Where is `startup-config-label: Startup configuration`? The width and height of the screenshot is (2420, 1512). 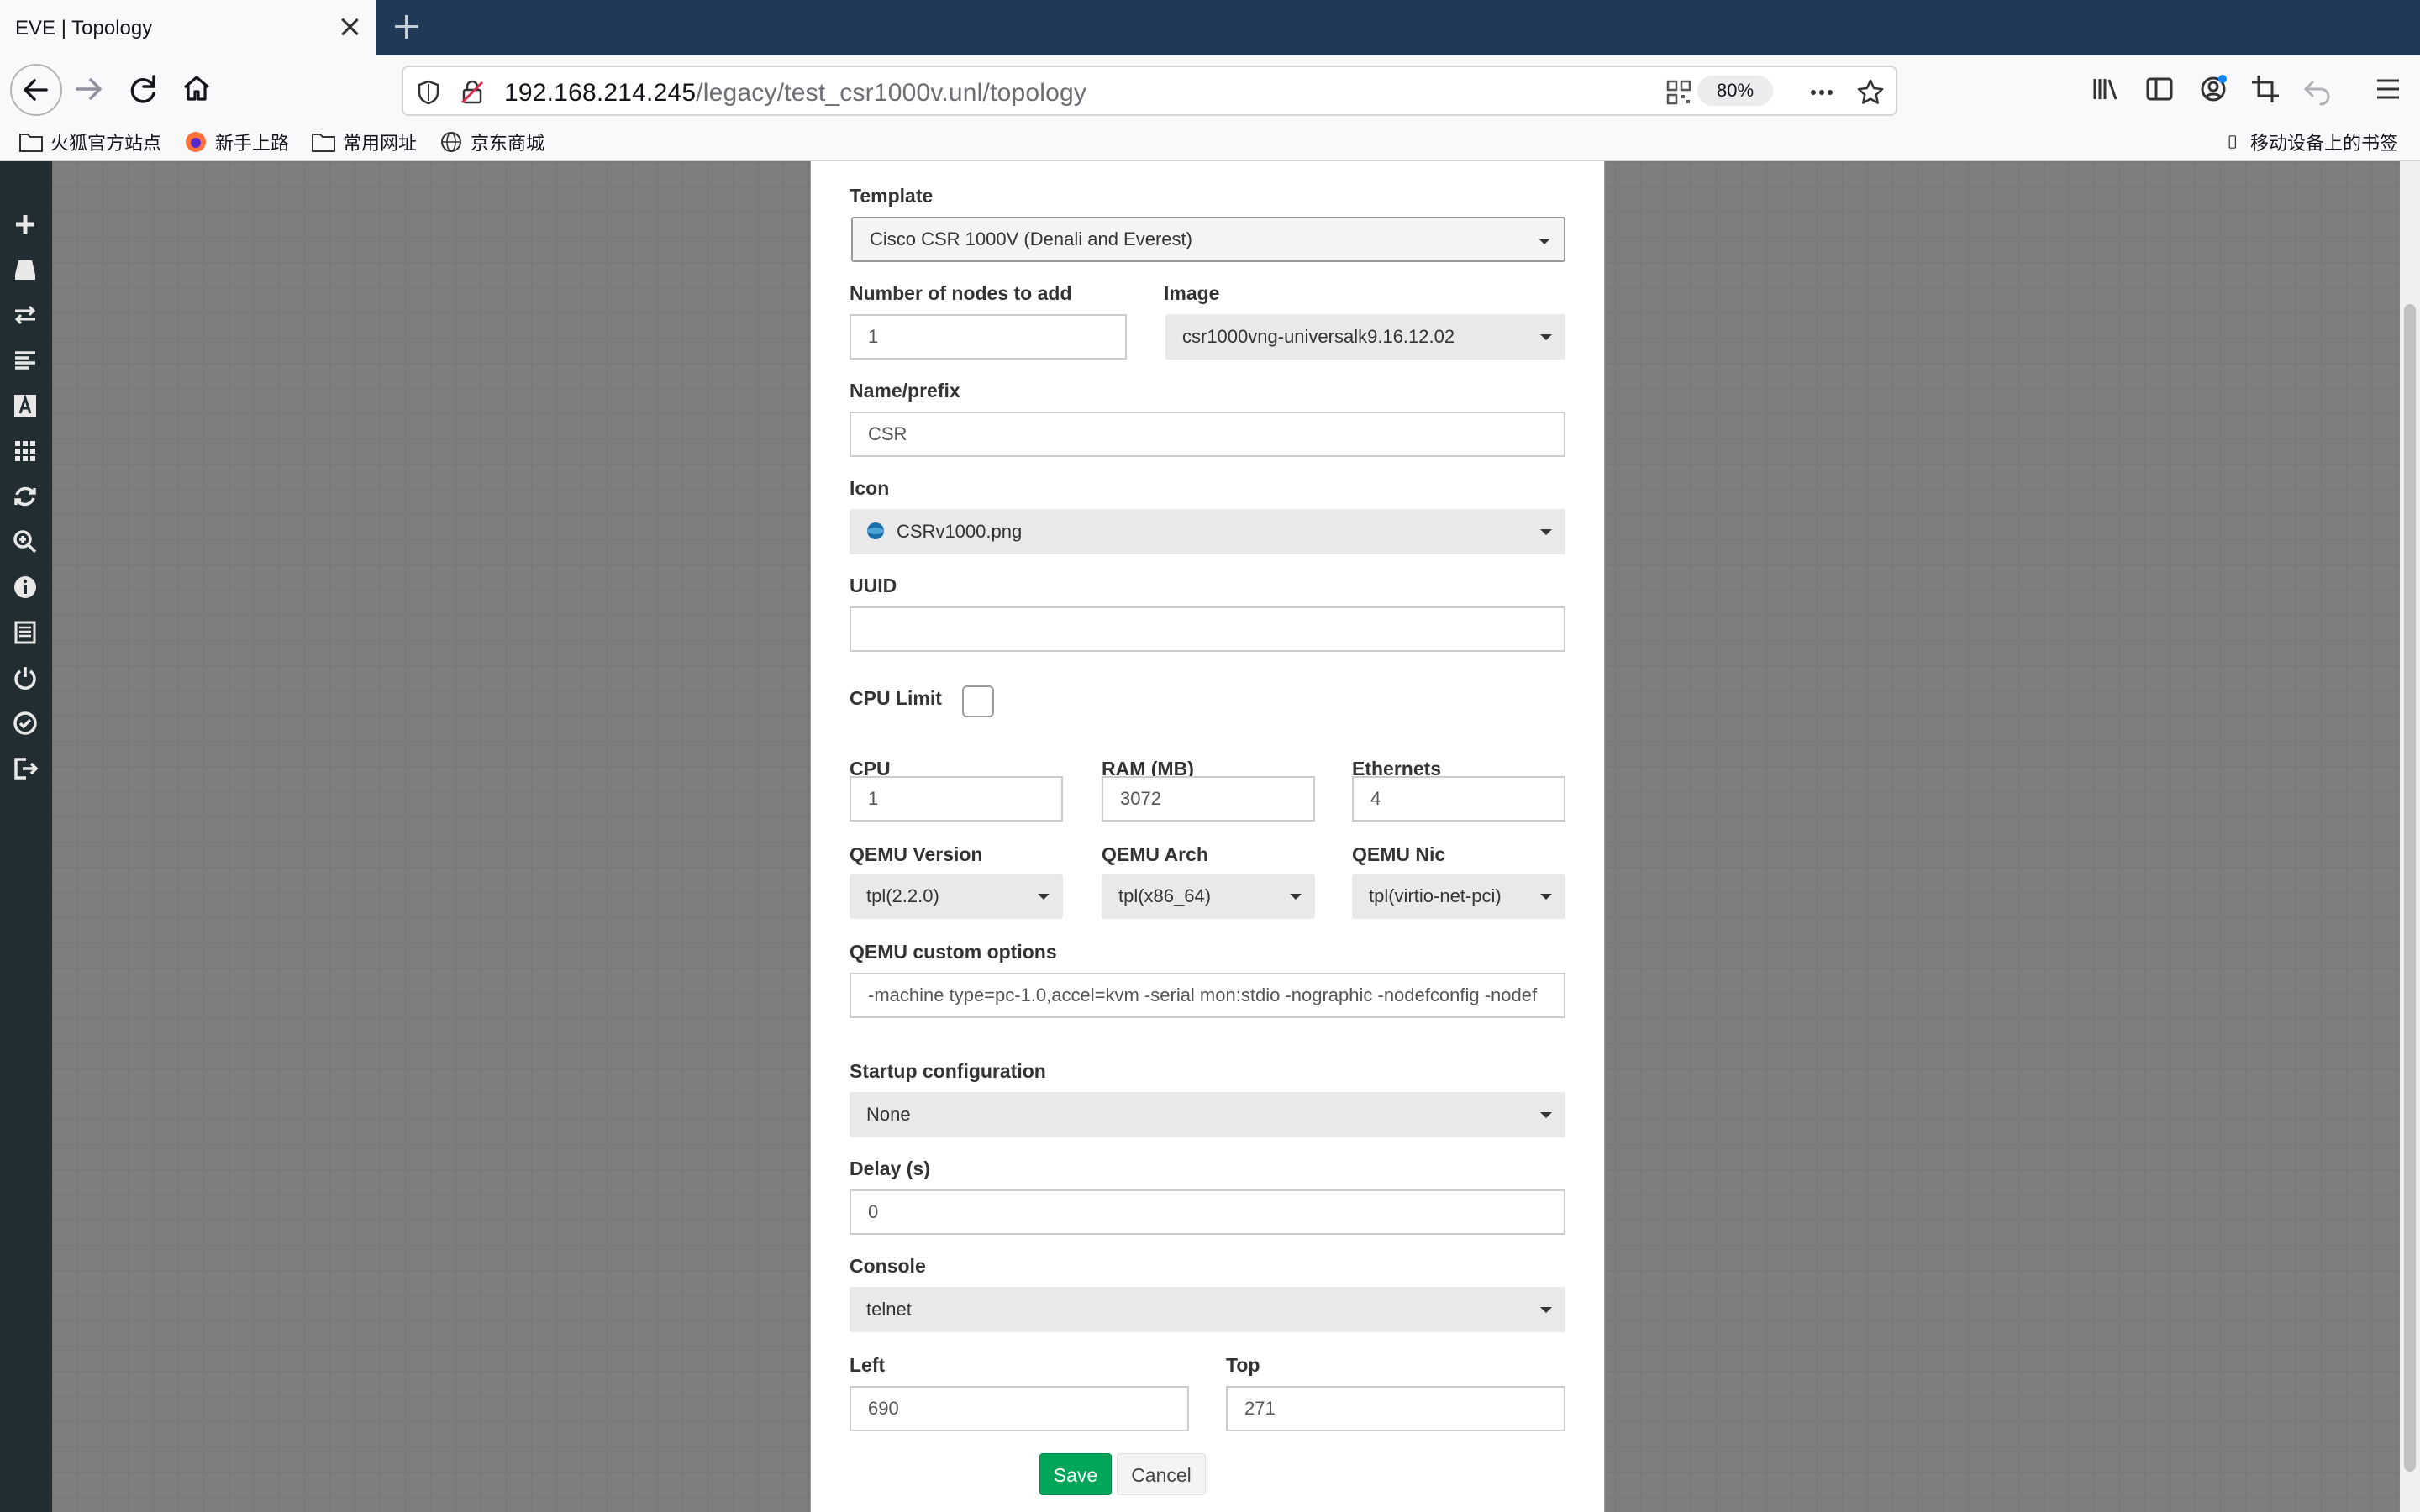
startup-config-label: Startup configuration is located at coordinates (948, 1071).